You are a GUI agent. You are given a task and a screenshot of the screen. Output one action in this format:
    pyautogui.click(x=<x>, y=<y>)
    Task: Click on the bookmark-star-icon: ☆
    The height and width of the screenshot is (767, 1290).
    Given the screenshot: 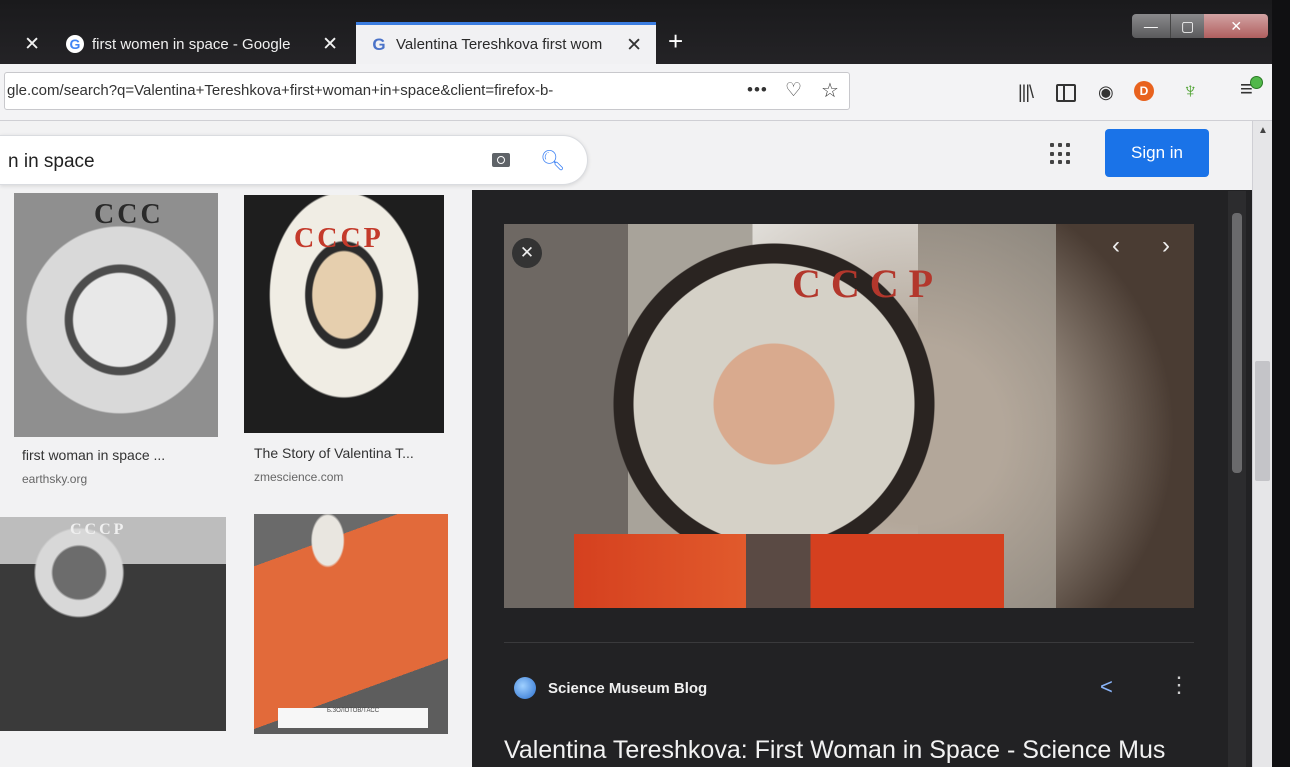 What is the action you would take?
    pyautogui.click(x=830, y=90)
    